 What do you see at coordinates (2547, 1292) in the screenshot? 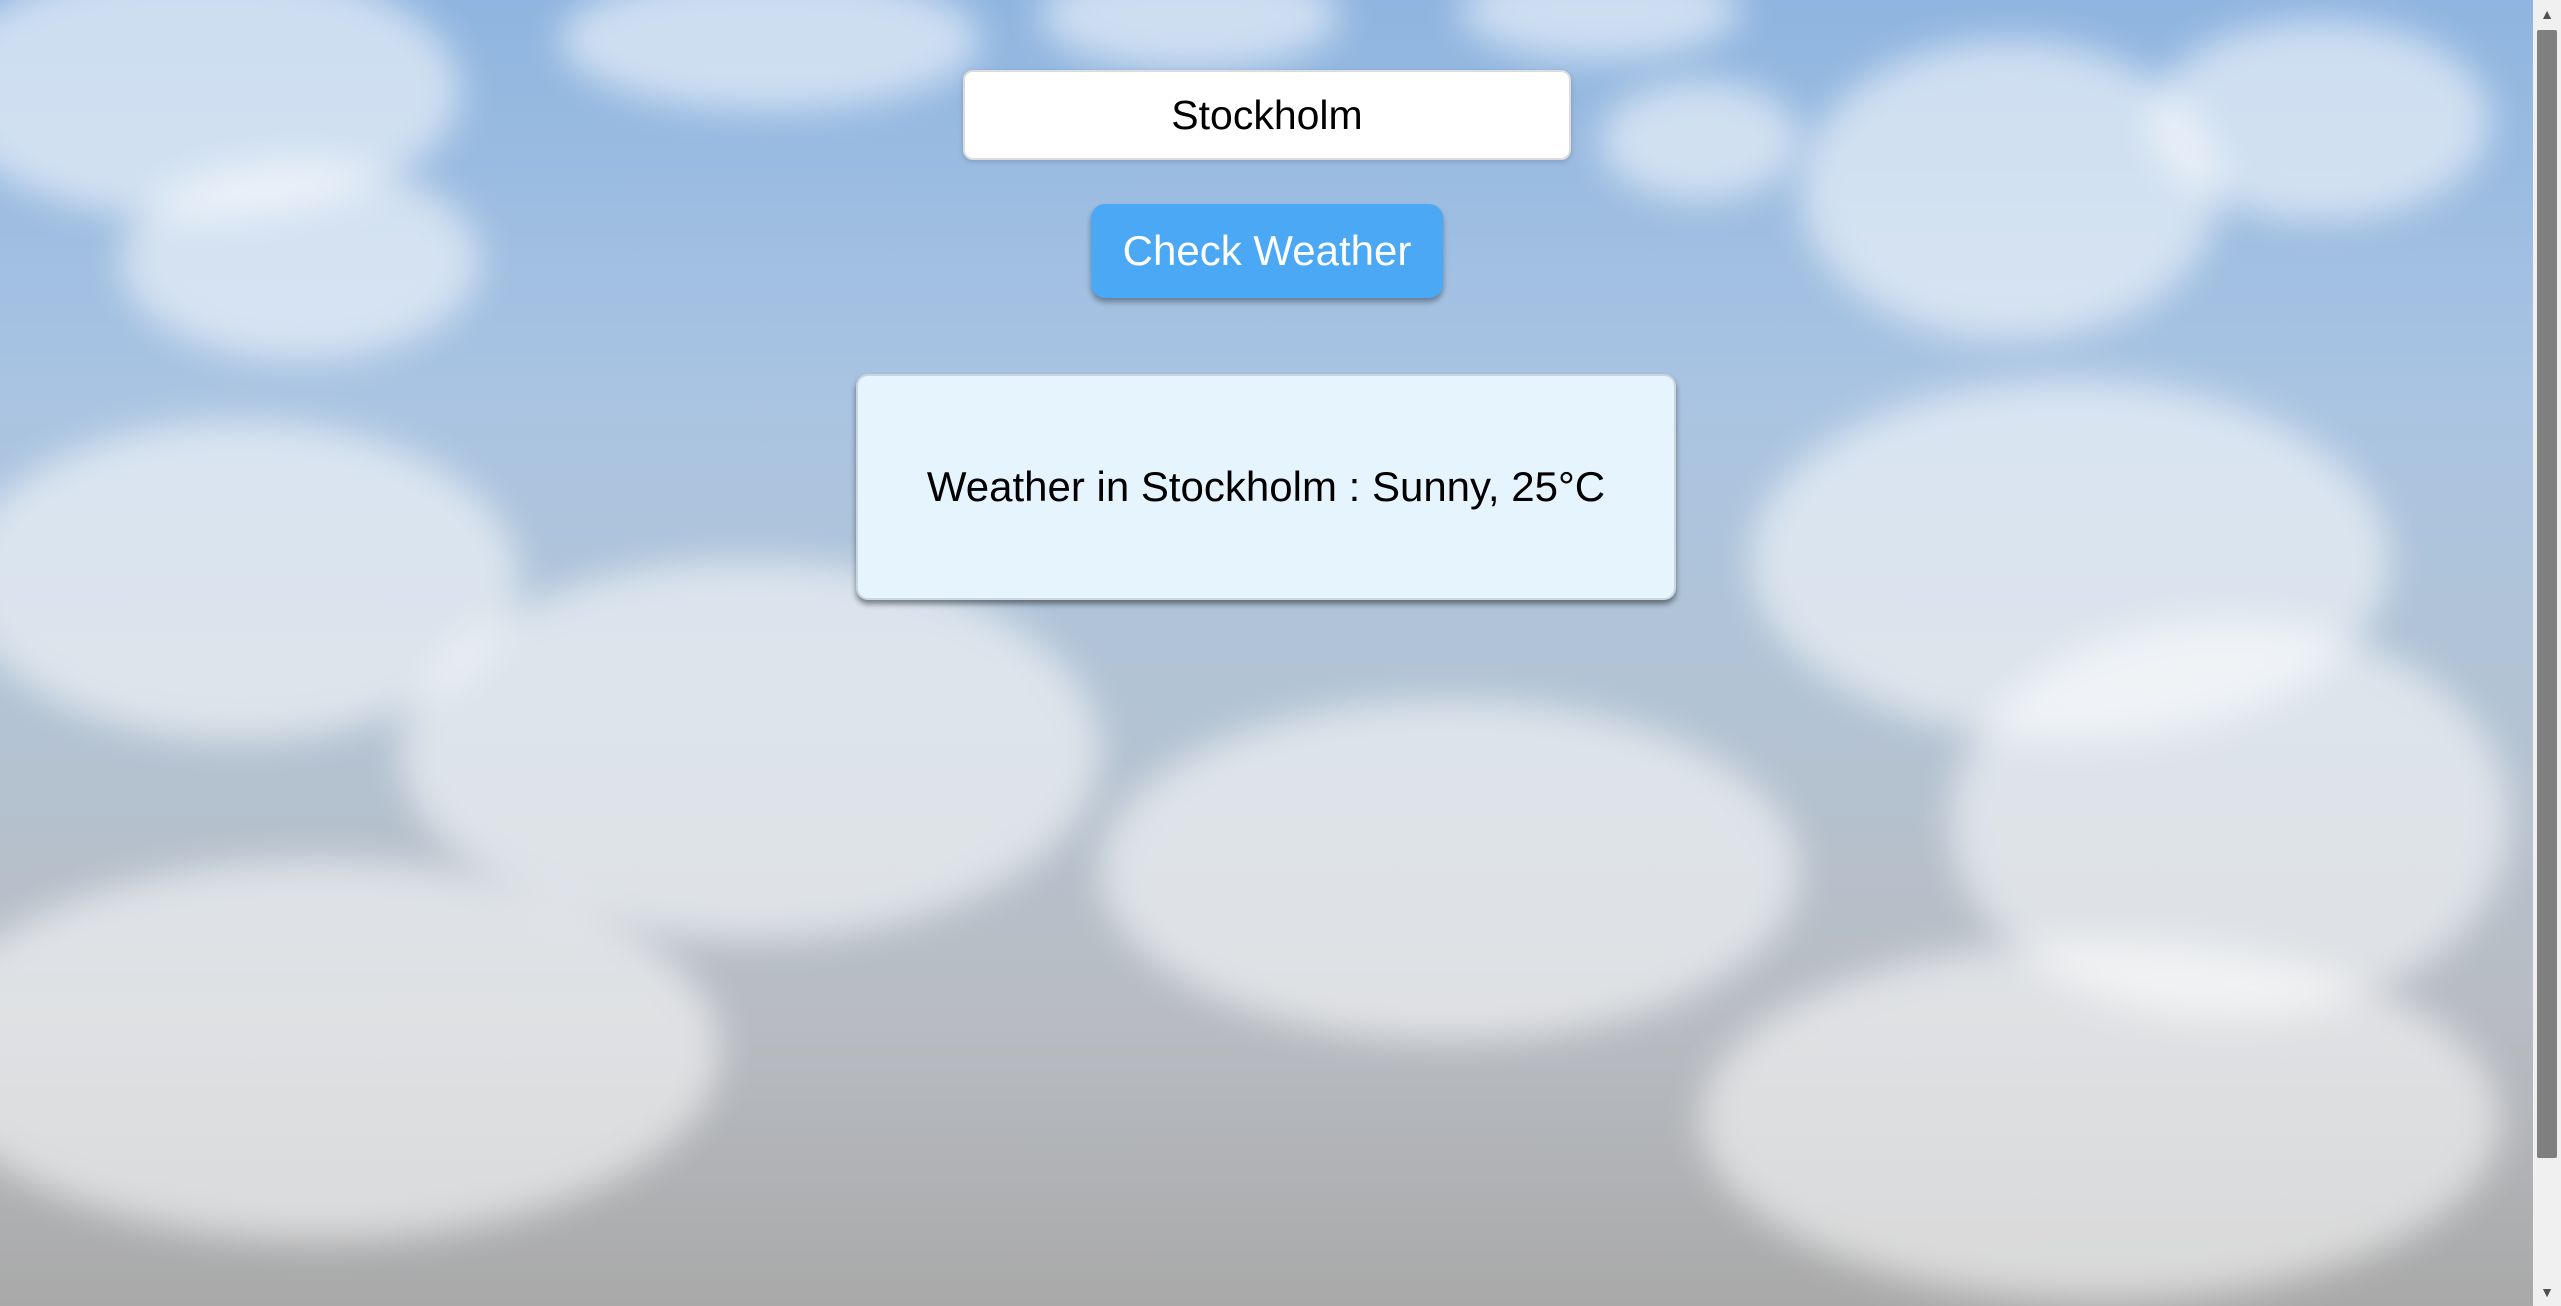
I see `scroll-down-icon: ▼` at bounding box center [2547, 1292].